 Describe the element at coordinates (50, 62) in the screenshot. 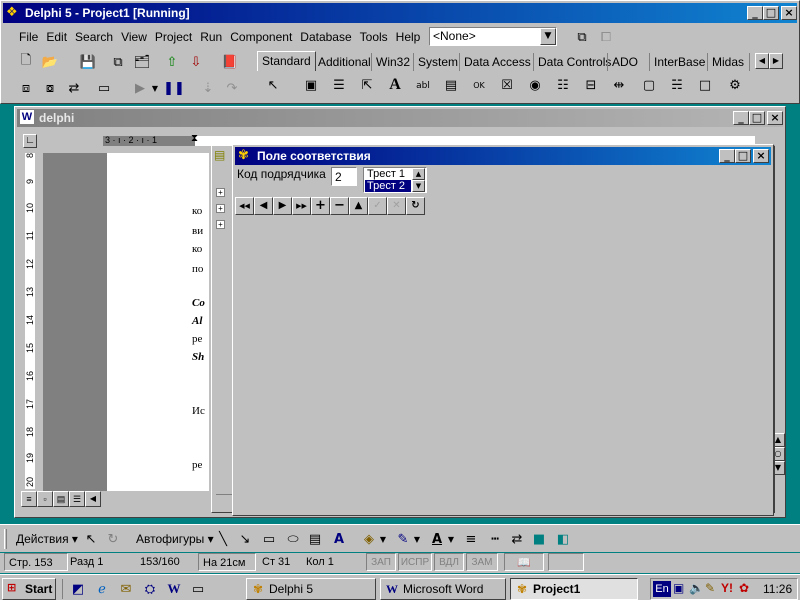

I see `open-icon: 📂` at that location.